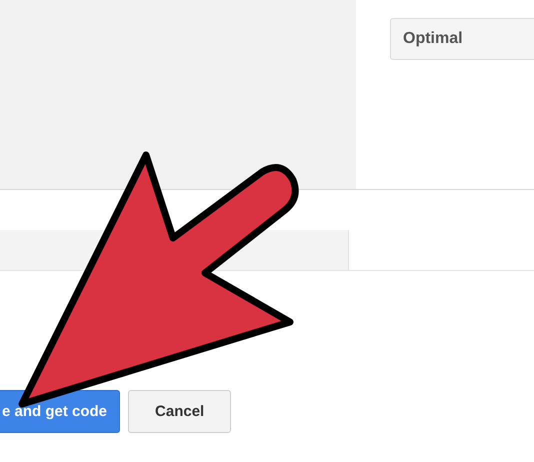 This screenshot has width=534, height=462. I want to click on cancel-button: Cancel, so click(180, 411).